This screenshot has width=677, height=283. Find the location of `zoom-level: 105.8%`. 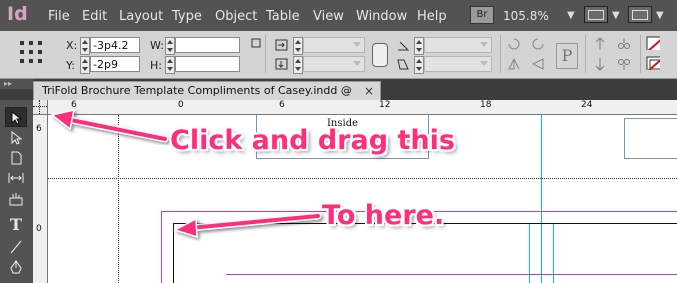

zoom-level: 105.8% is located at coordinates (526, 16).